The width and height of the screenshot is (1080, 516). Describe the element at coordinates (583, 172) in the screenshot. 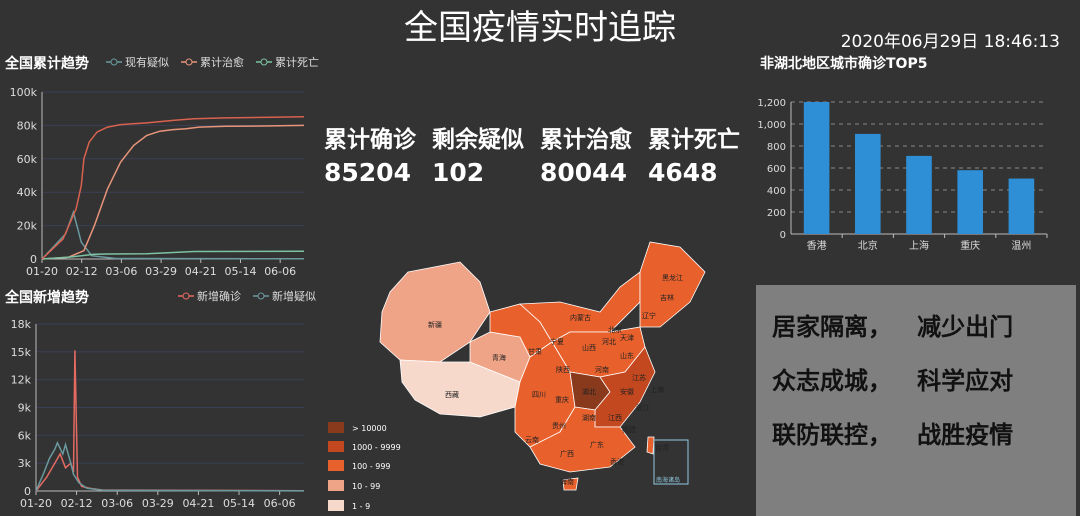

I see `stat-value-cured: 80044` at that location.